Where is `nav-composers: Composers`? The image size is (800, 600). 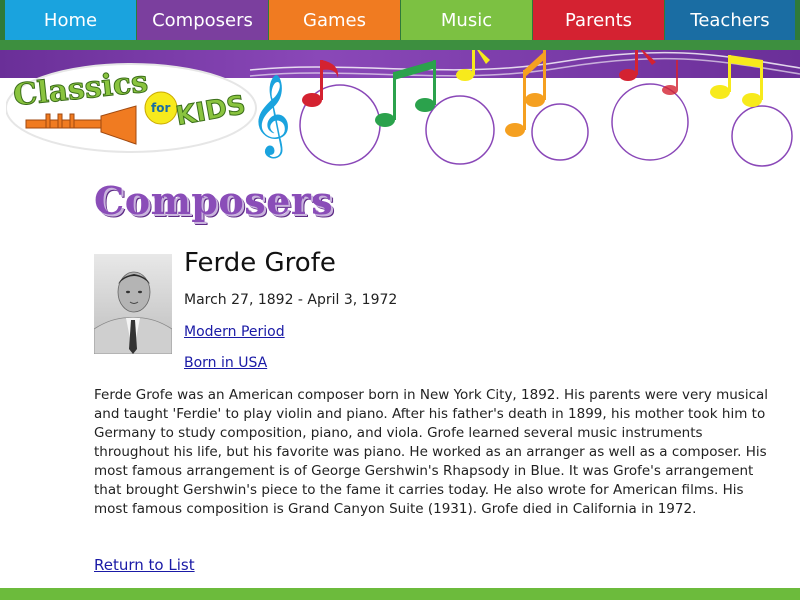
nav-composers: Composers is located at coordinates (202, 20).